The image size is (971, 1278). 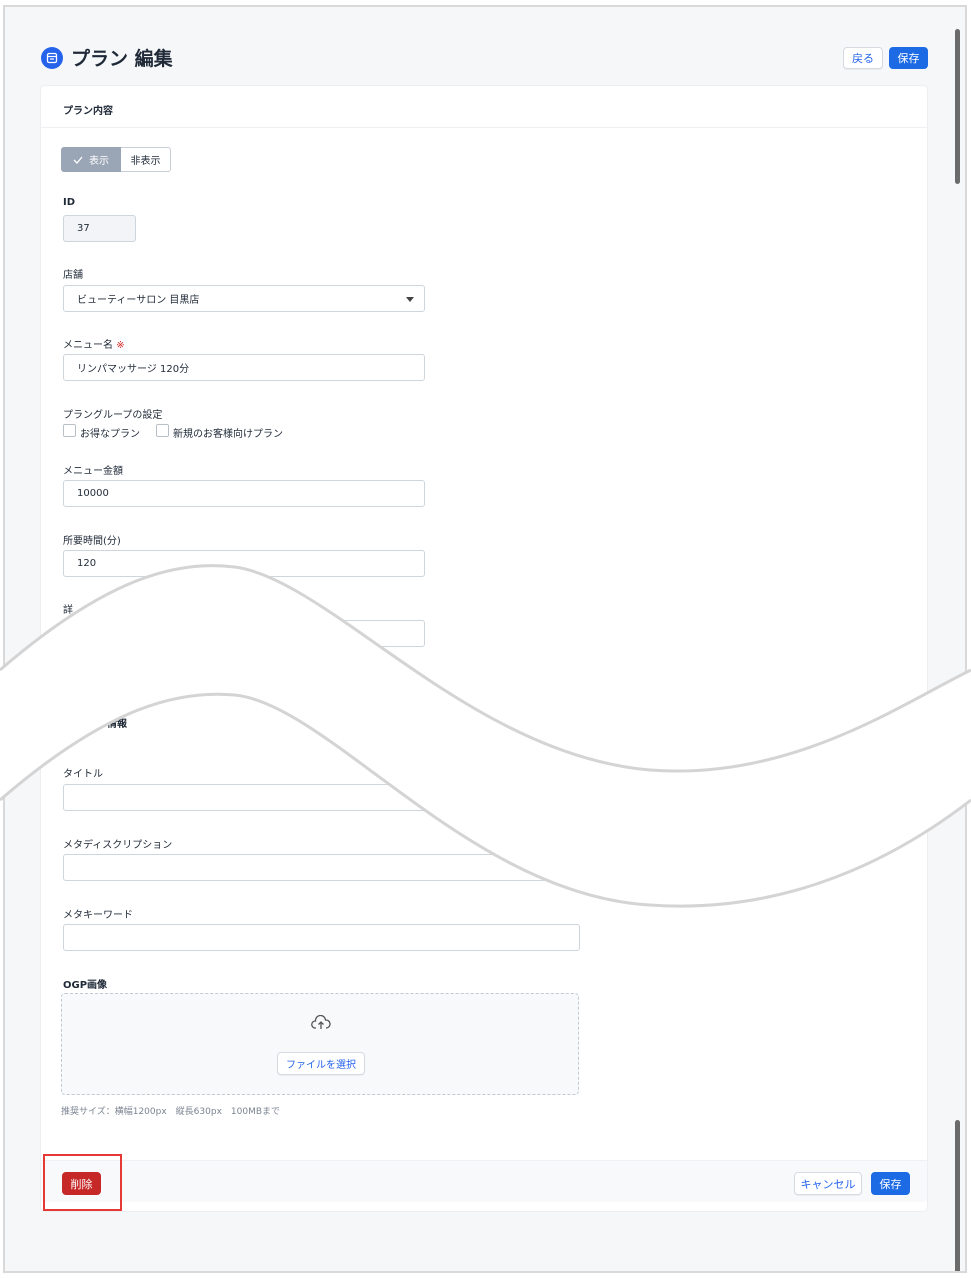 I want to click on id-label: ID, so click(x=69, y=202).